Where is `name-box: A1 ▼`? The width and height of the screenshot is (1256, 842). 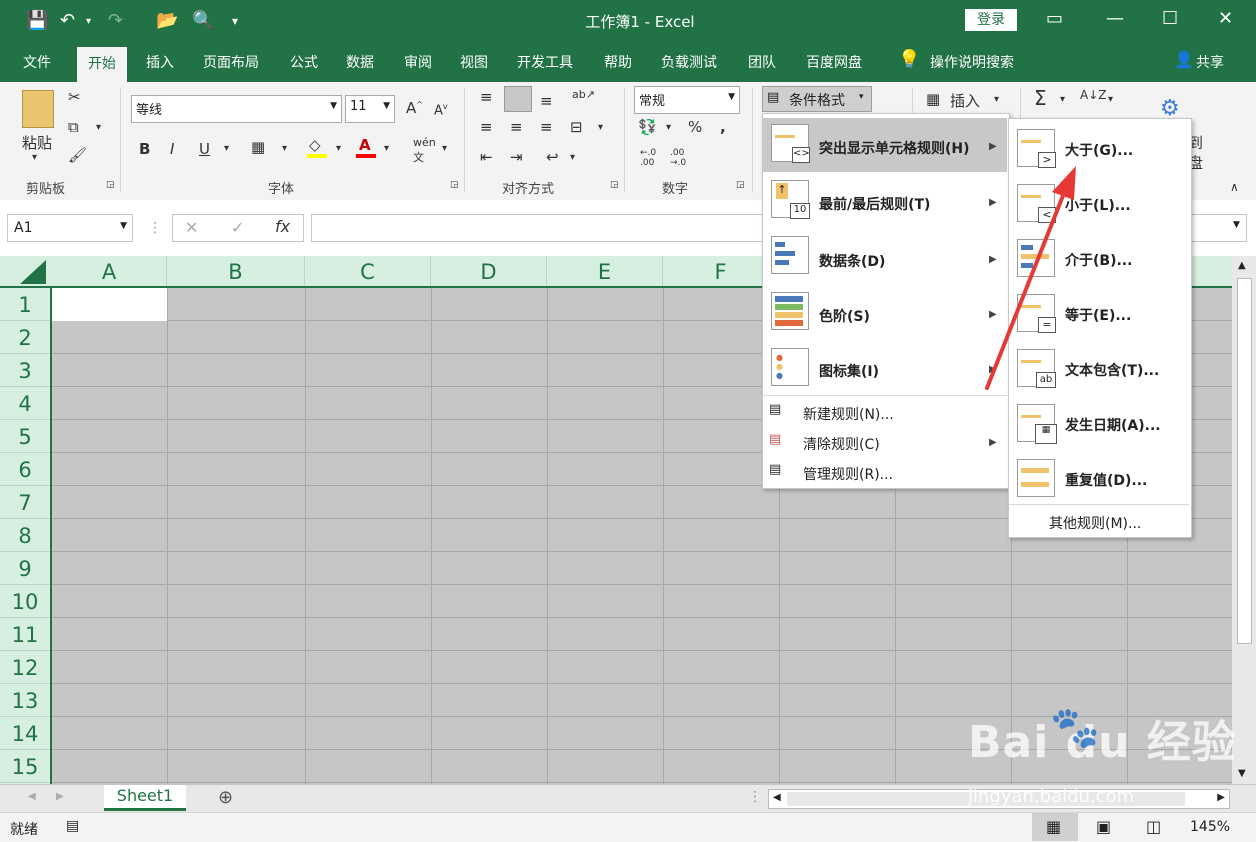 name-box: A1 ▼ is located at coordinates (70, 228).